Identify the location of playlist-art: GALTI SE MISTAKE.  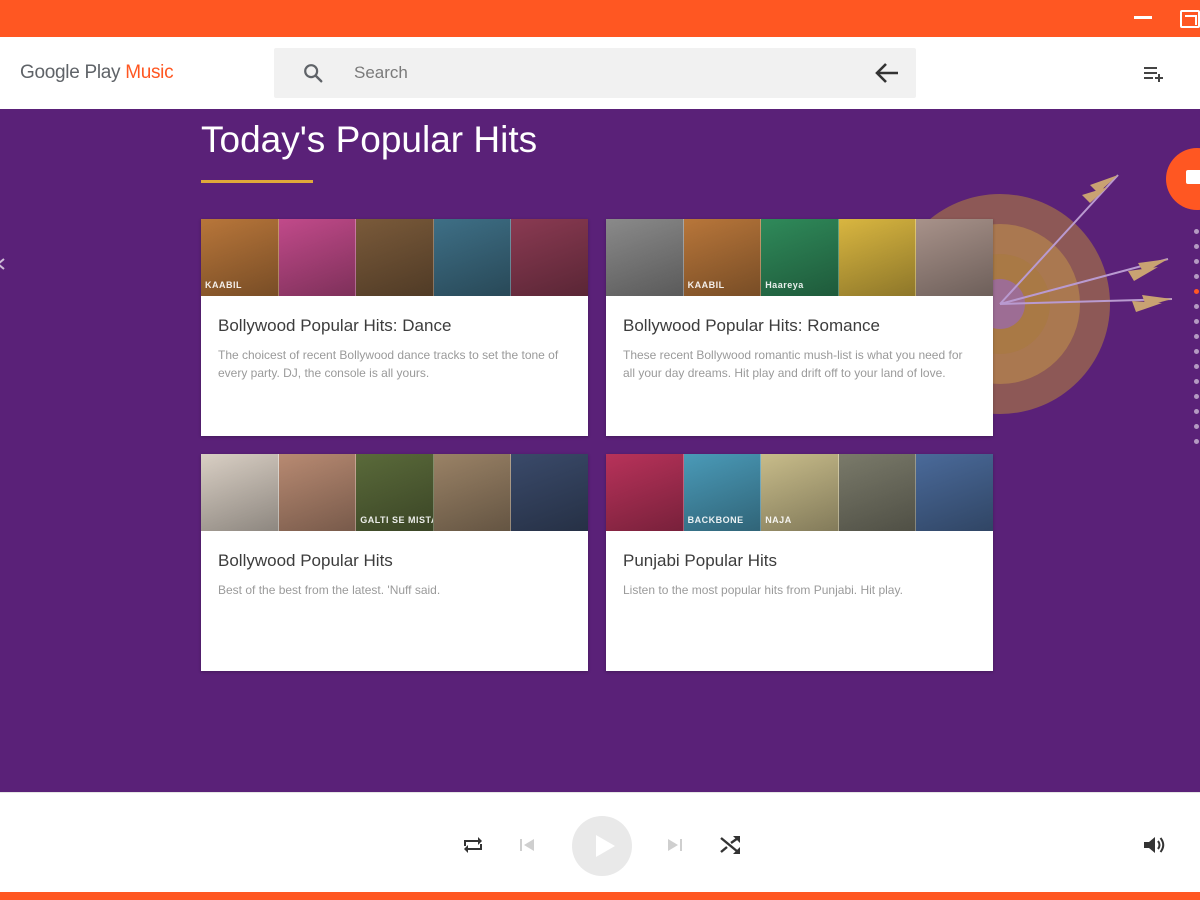
(394, 492).